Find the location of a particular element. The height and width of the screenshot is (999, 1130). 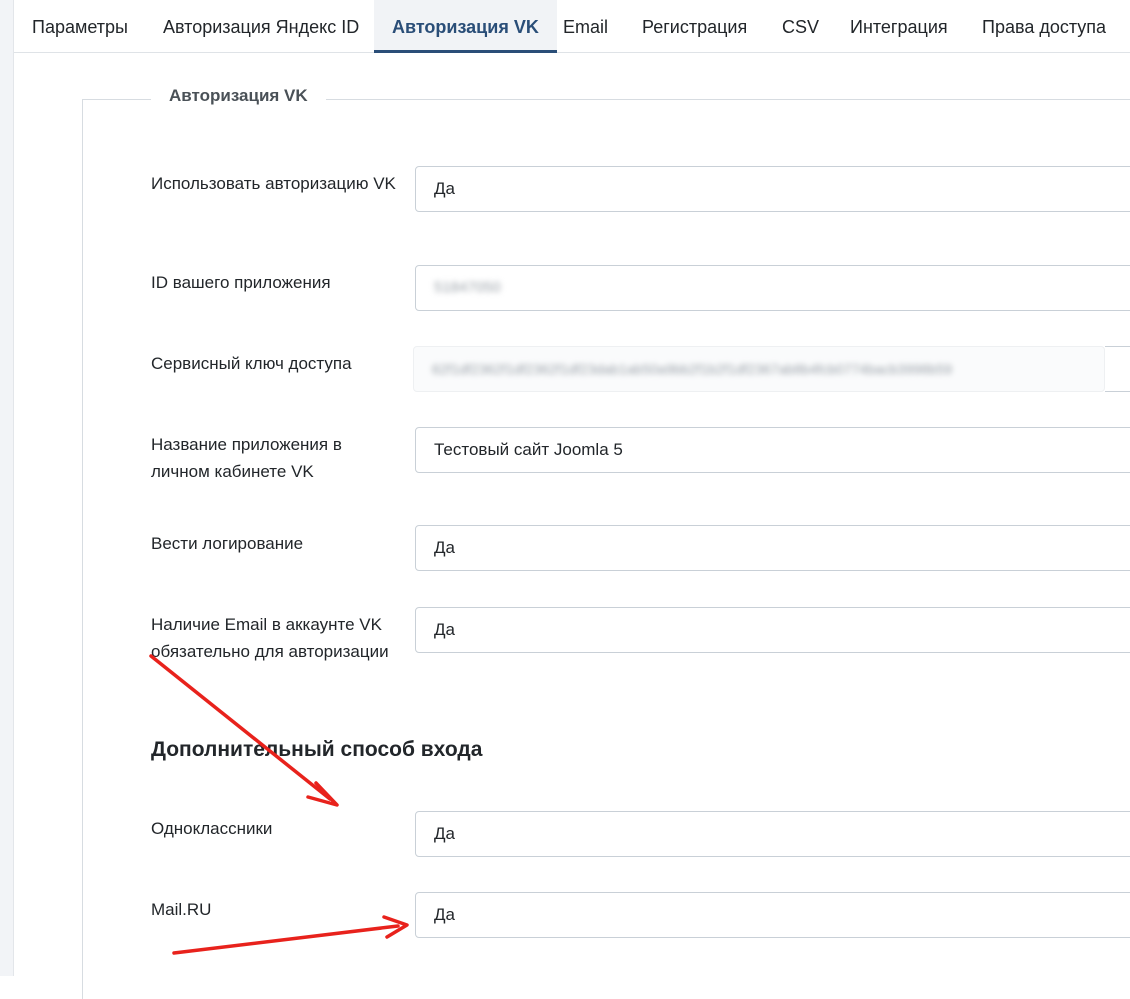

tab-email: Email is located at coordinates (585, 26).